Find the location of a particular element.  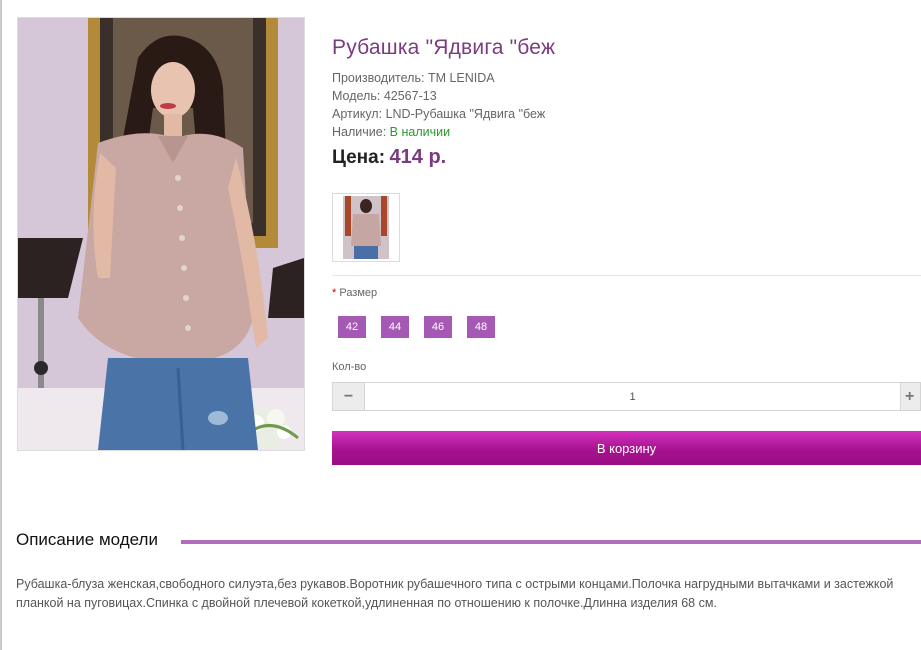

sku-row: Артикул: LND-Рубашка "Ядвига "беж is located at coordinates (438, 114).